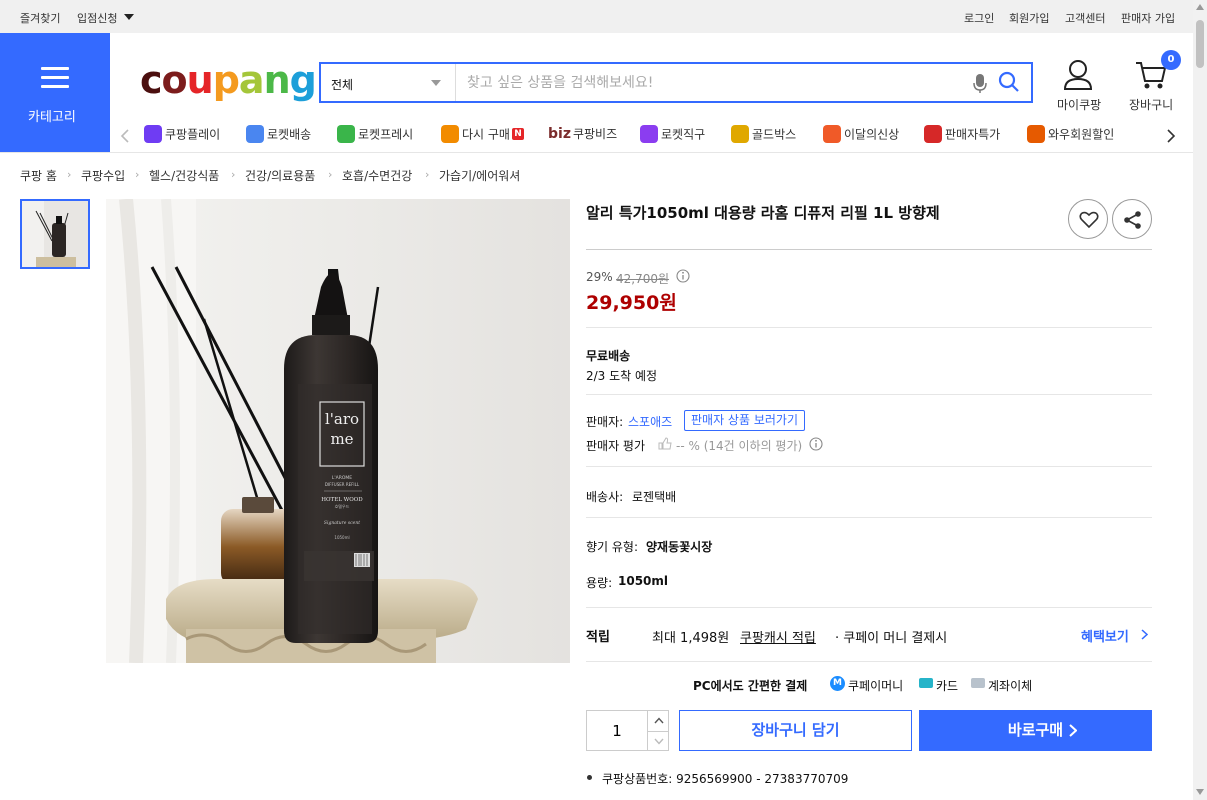  What do you see at coordinates (1078, 75) in the screenshot?
I see `user-icon` at bounding box center [1078, 75].